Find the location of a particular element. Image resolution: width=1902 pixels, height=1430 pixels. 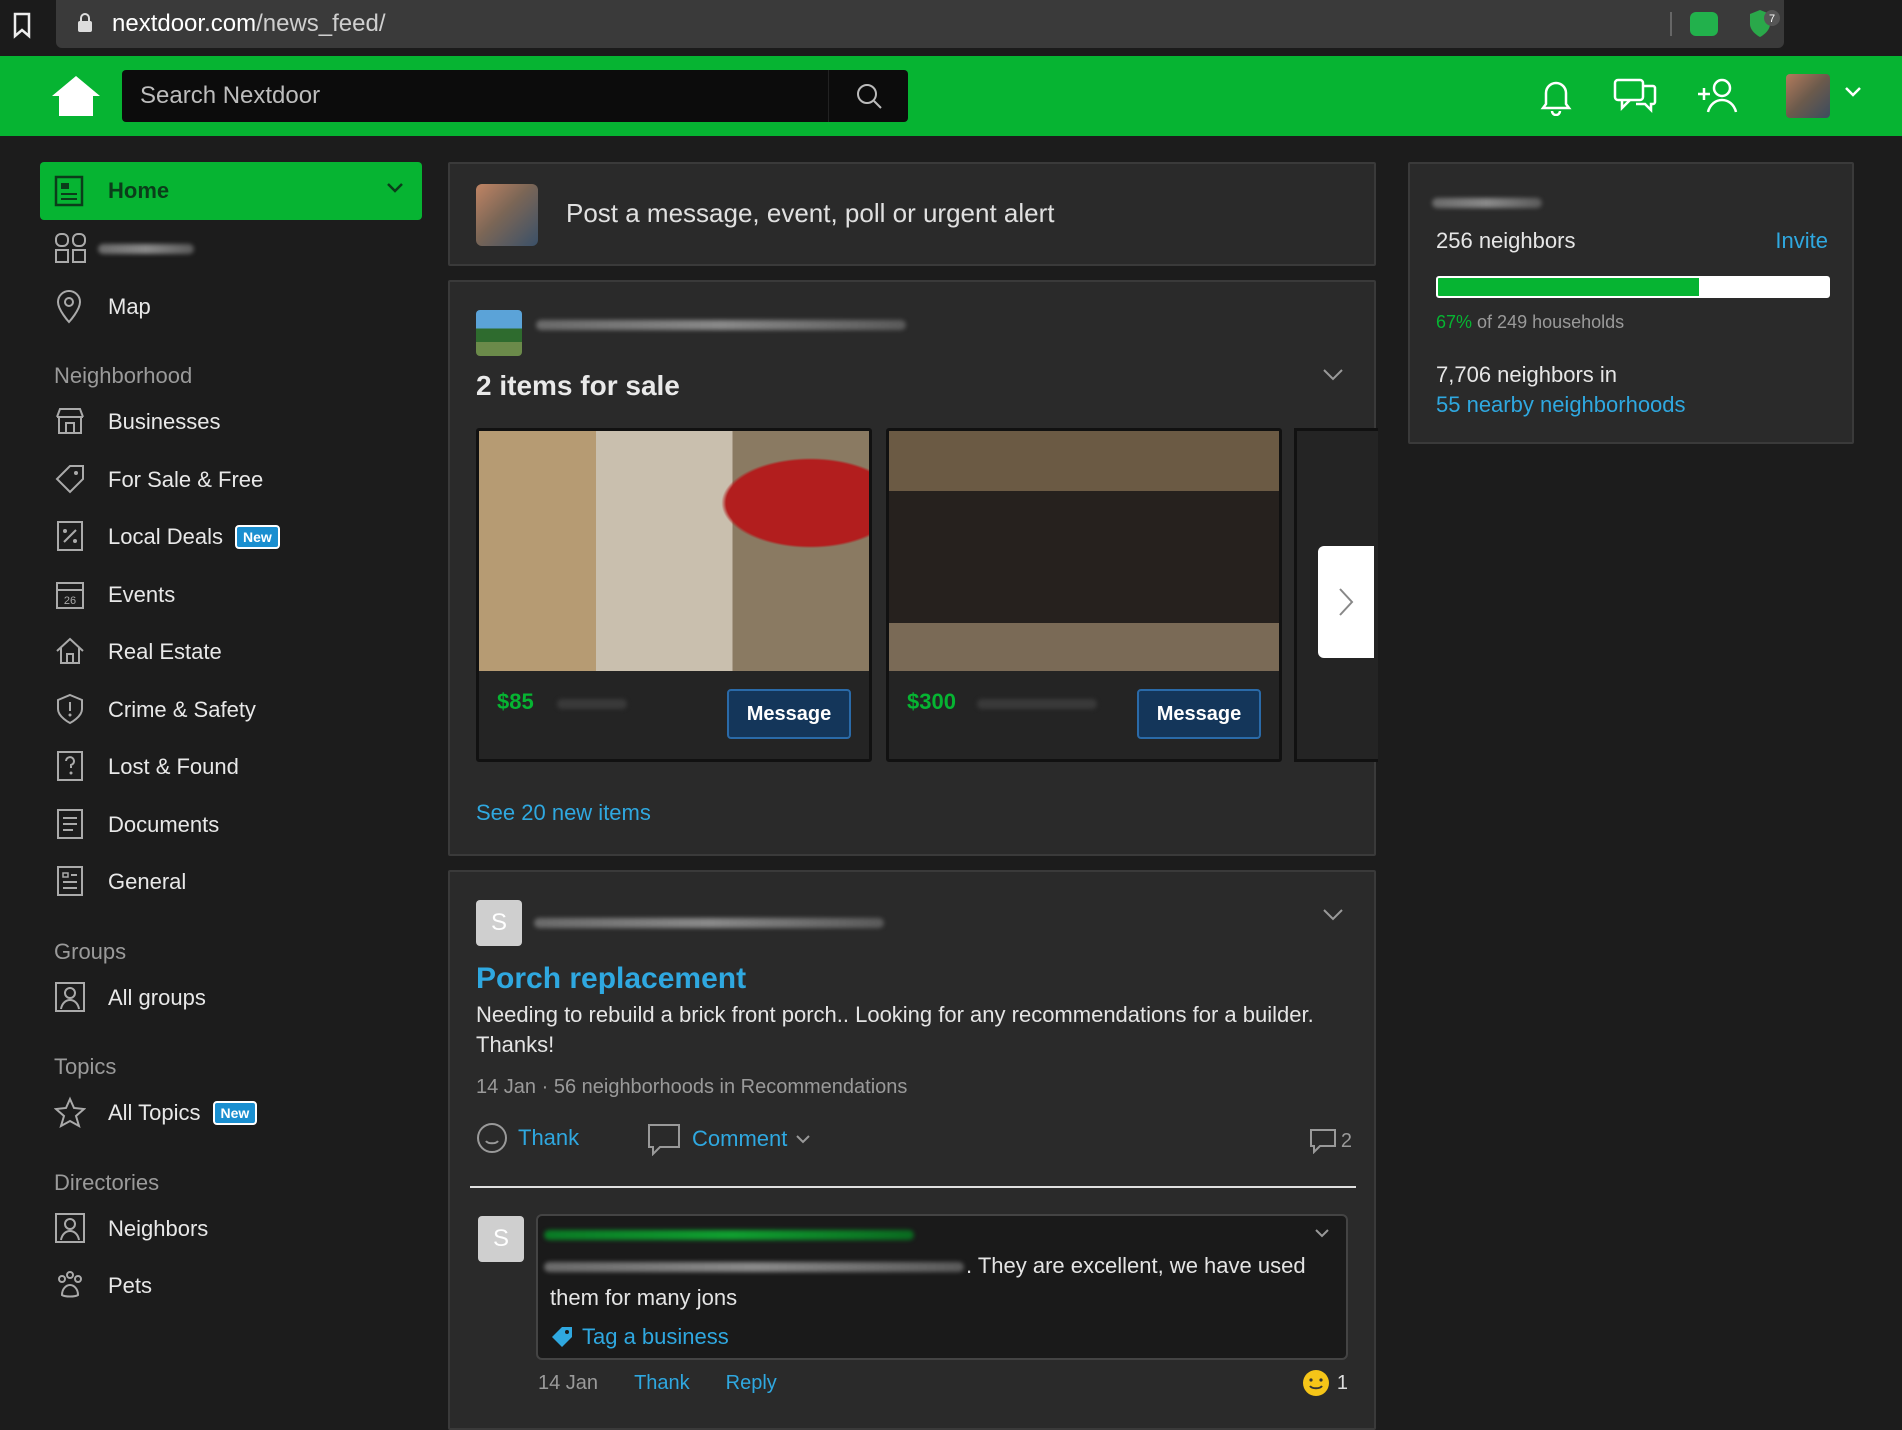

see-new-items-link: See 20 new items is located at coordinates (563, 813).